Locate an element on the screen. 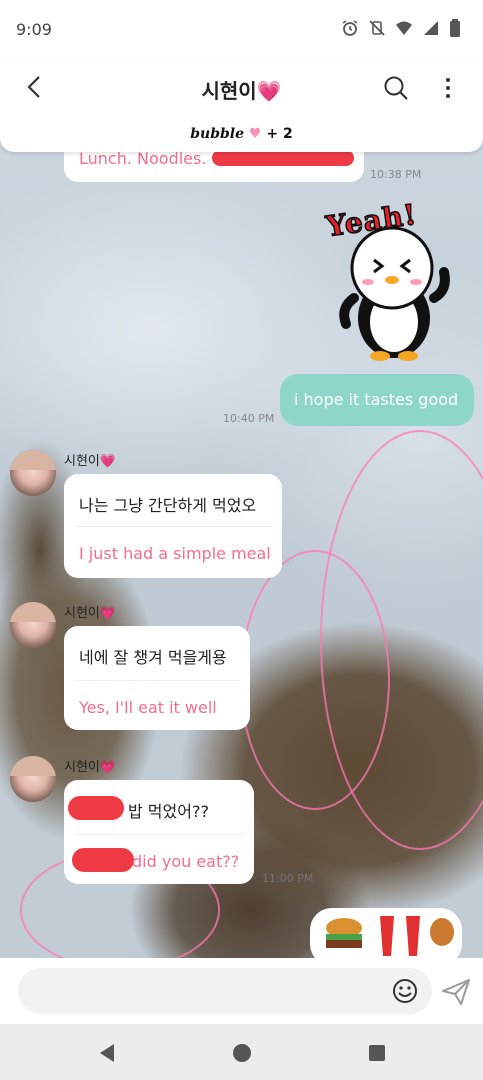  contact-name: 시현이 is located at coordinates (229, 91).